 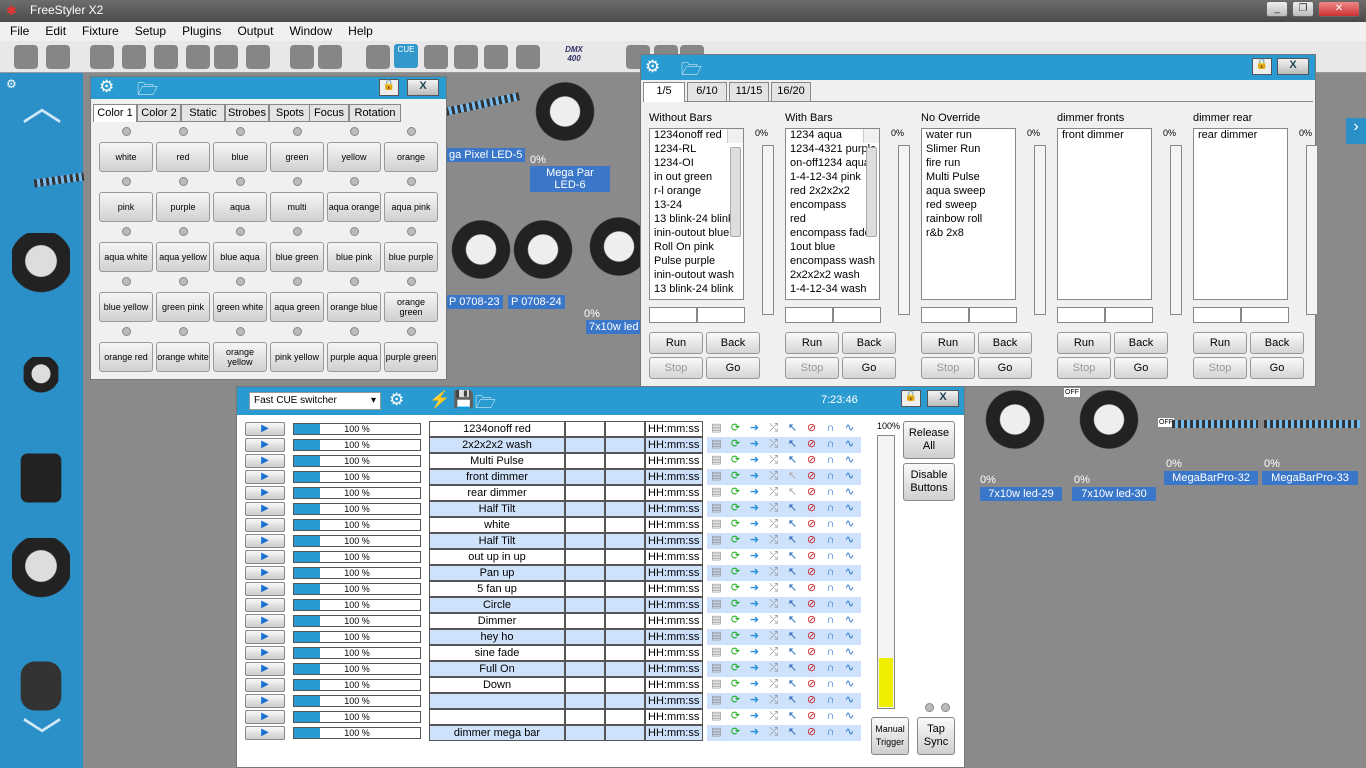 I want to click on color-button-aqua-yellow: aqua yellow, so click(x=183, y=257).